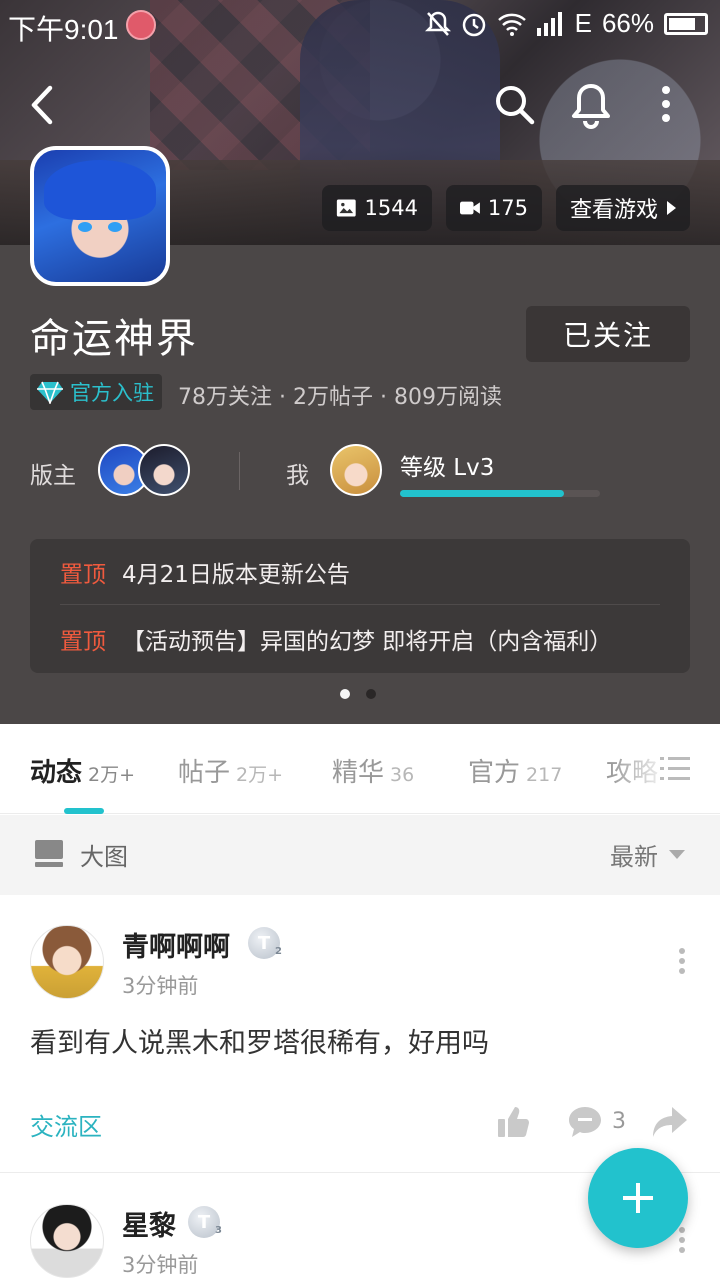  I want to click on level-progress-bar, so click(500, 493).